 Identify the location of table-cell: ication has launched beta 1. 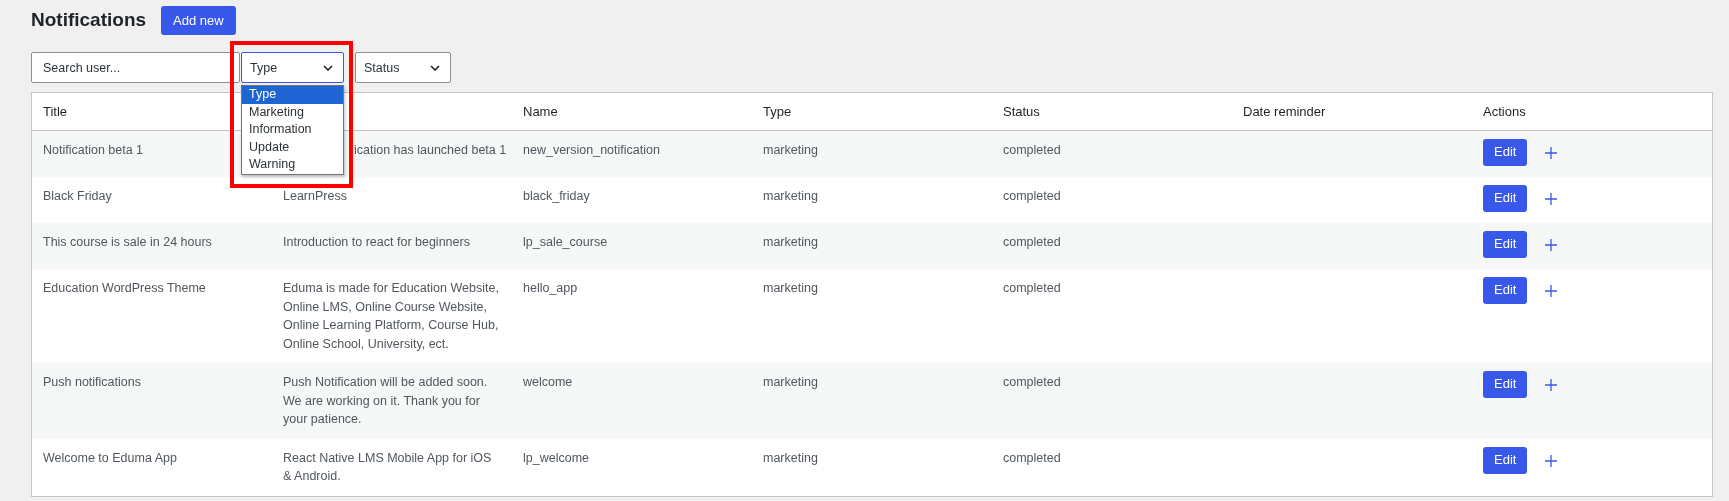
(430, 150).